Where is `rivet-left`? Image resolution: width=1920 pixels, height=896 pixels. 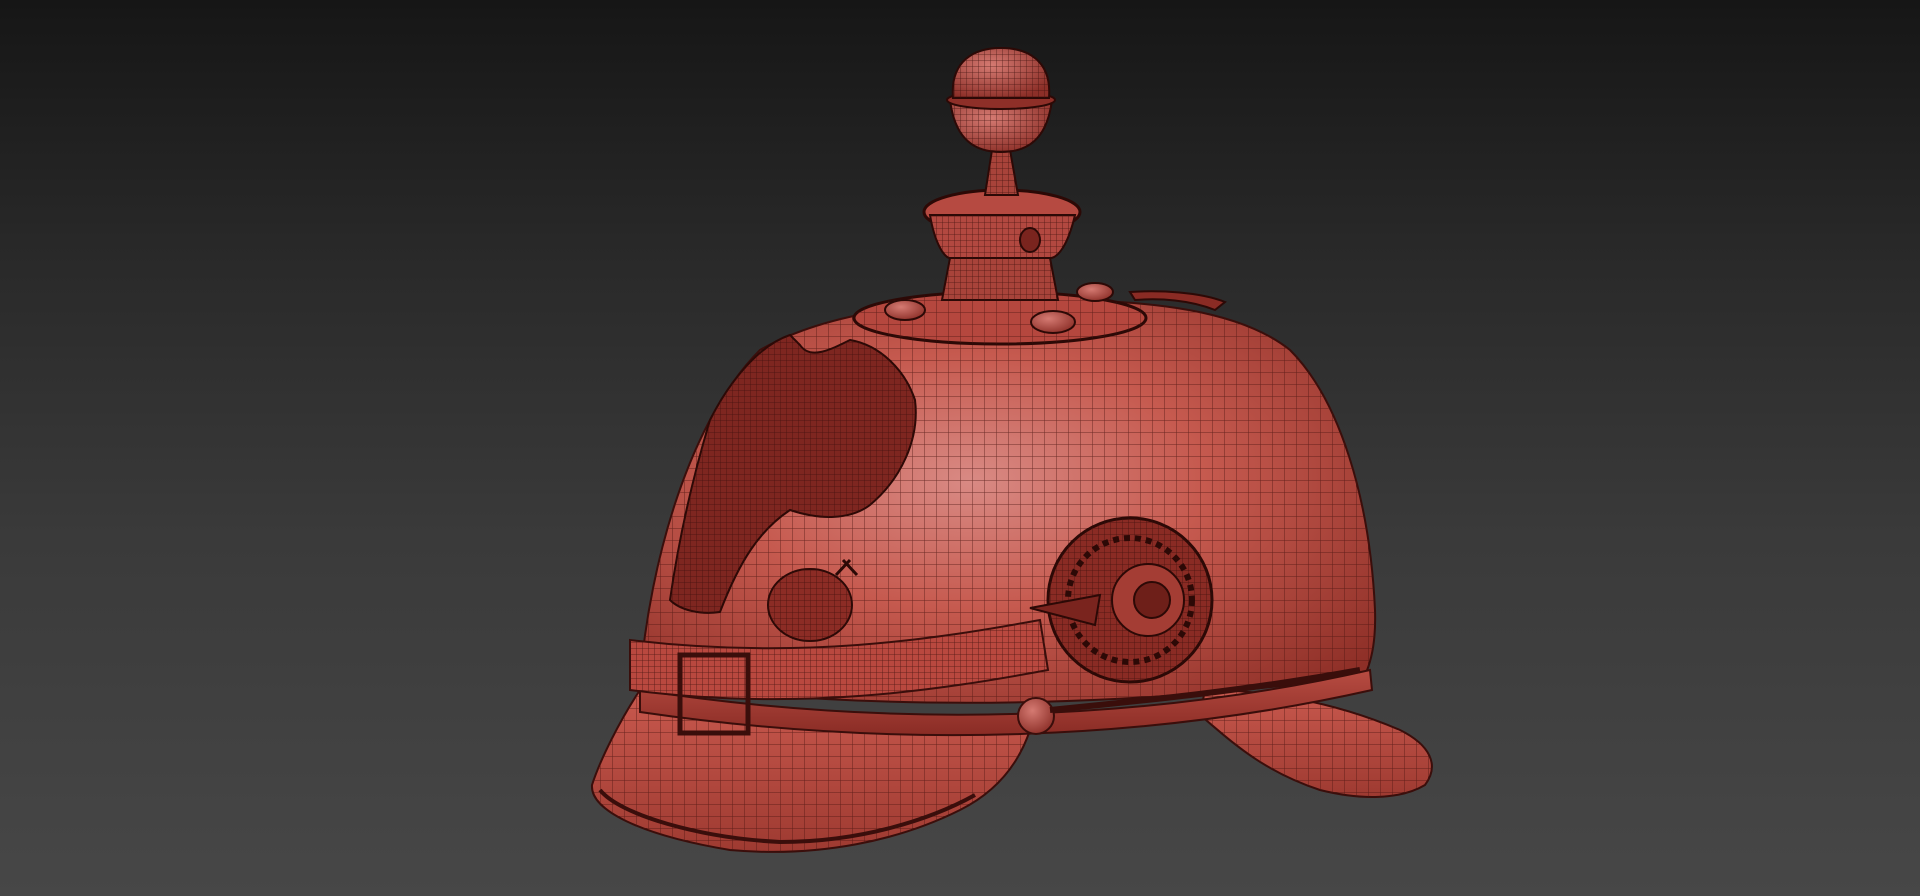
rivet-left is located at coordinates (905, 310).